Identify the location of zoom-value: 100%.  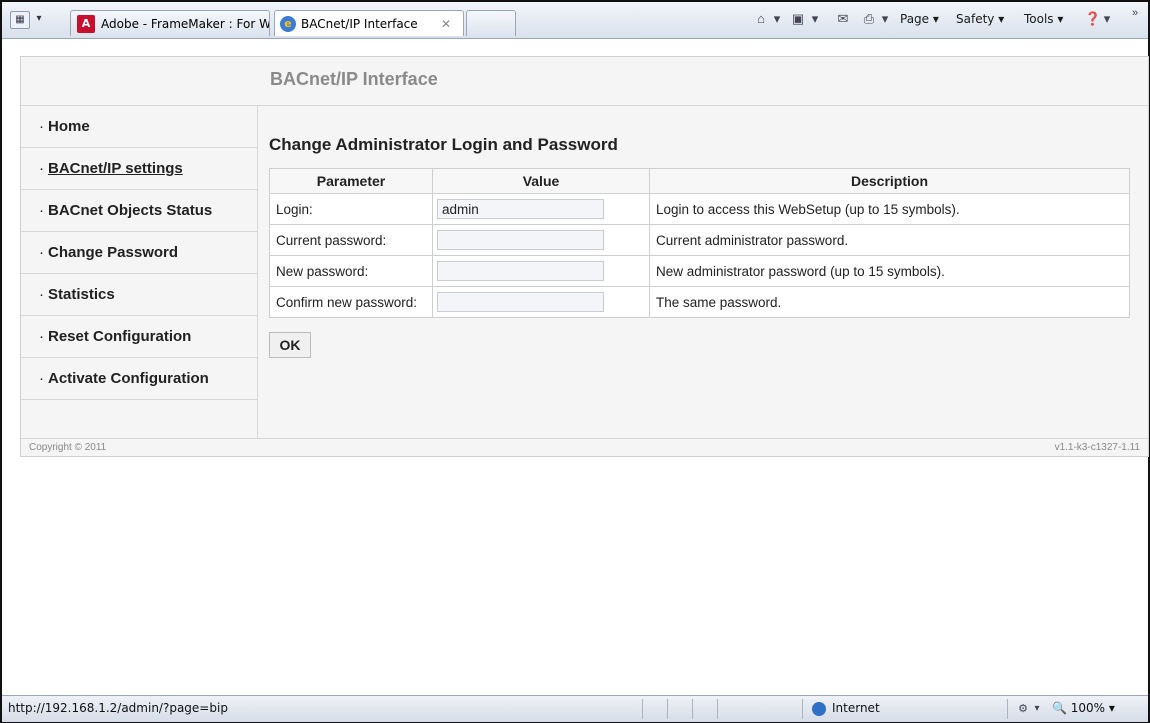
(1088, 708).